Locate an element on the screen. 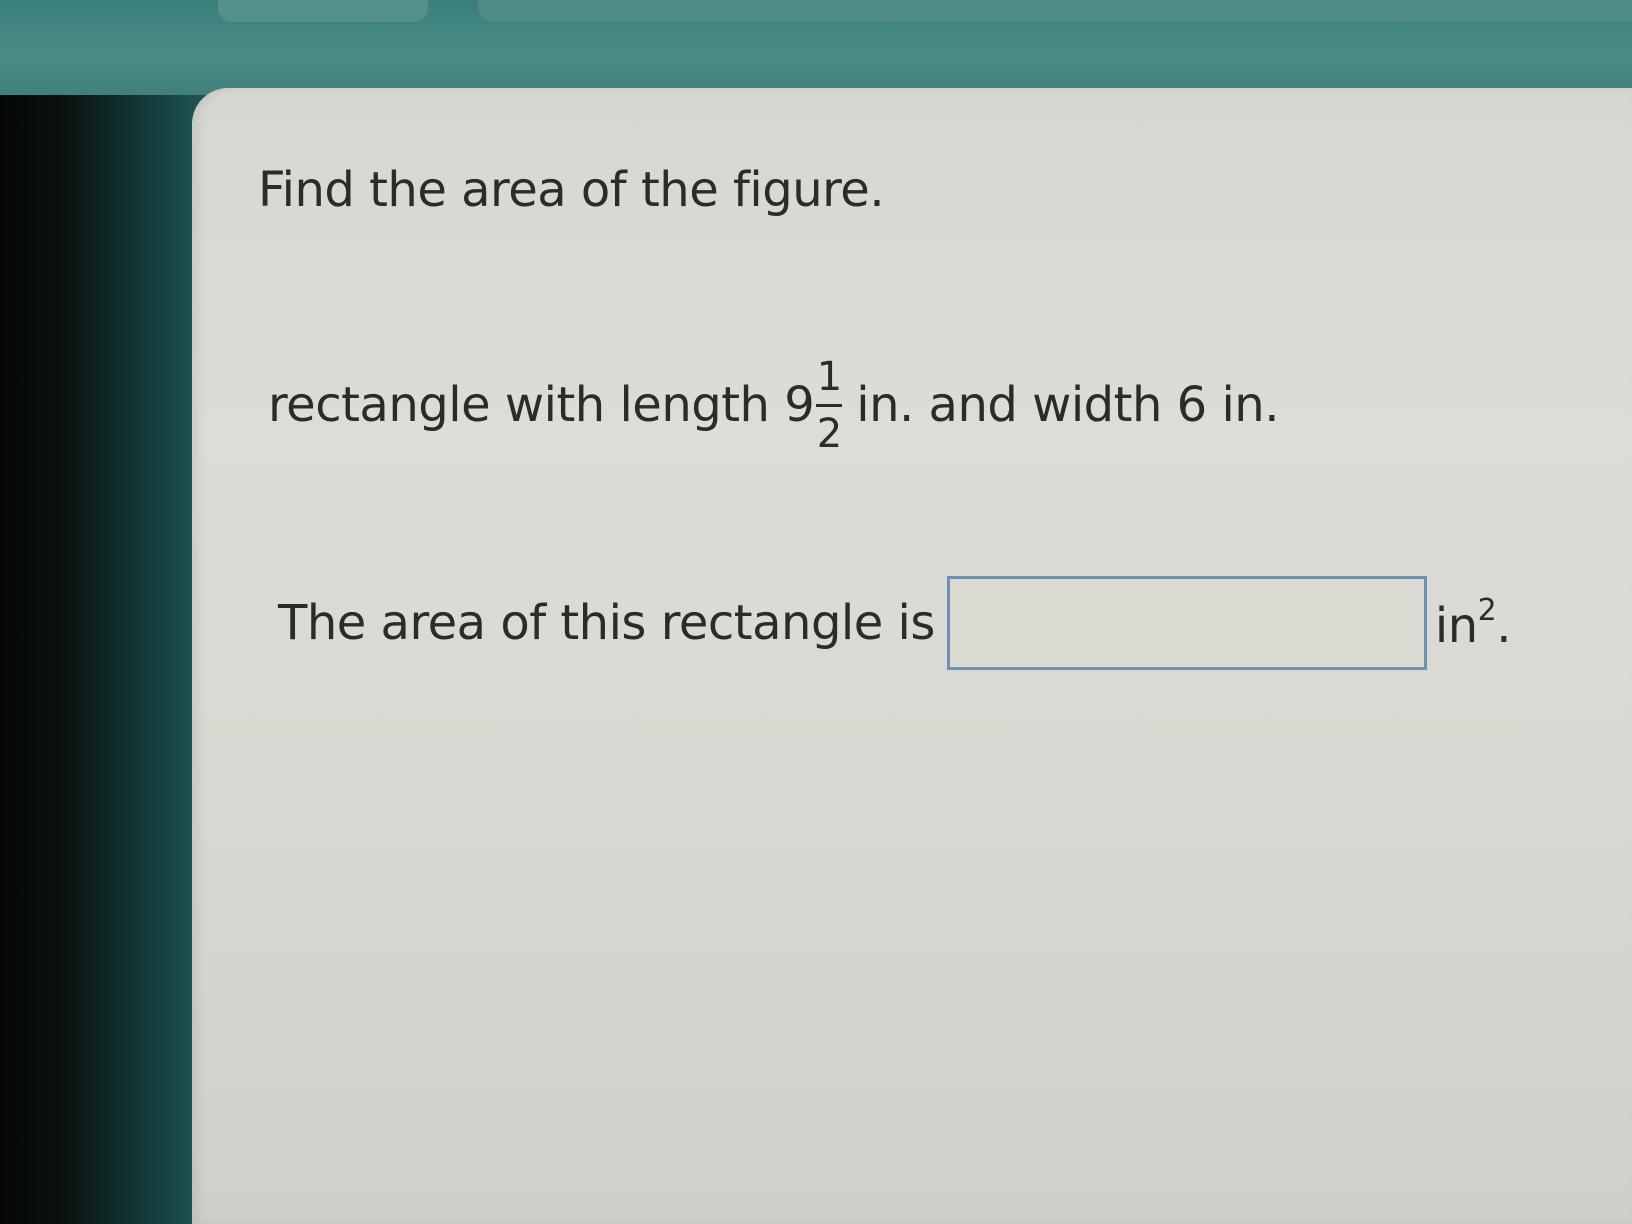 The image size is (1632, 1224). problem-suffix: in. and width 6 in. is located at coordinates (1067, 405).